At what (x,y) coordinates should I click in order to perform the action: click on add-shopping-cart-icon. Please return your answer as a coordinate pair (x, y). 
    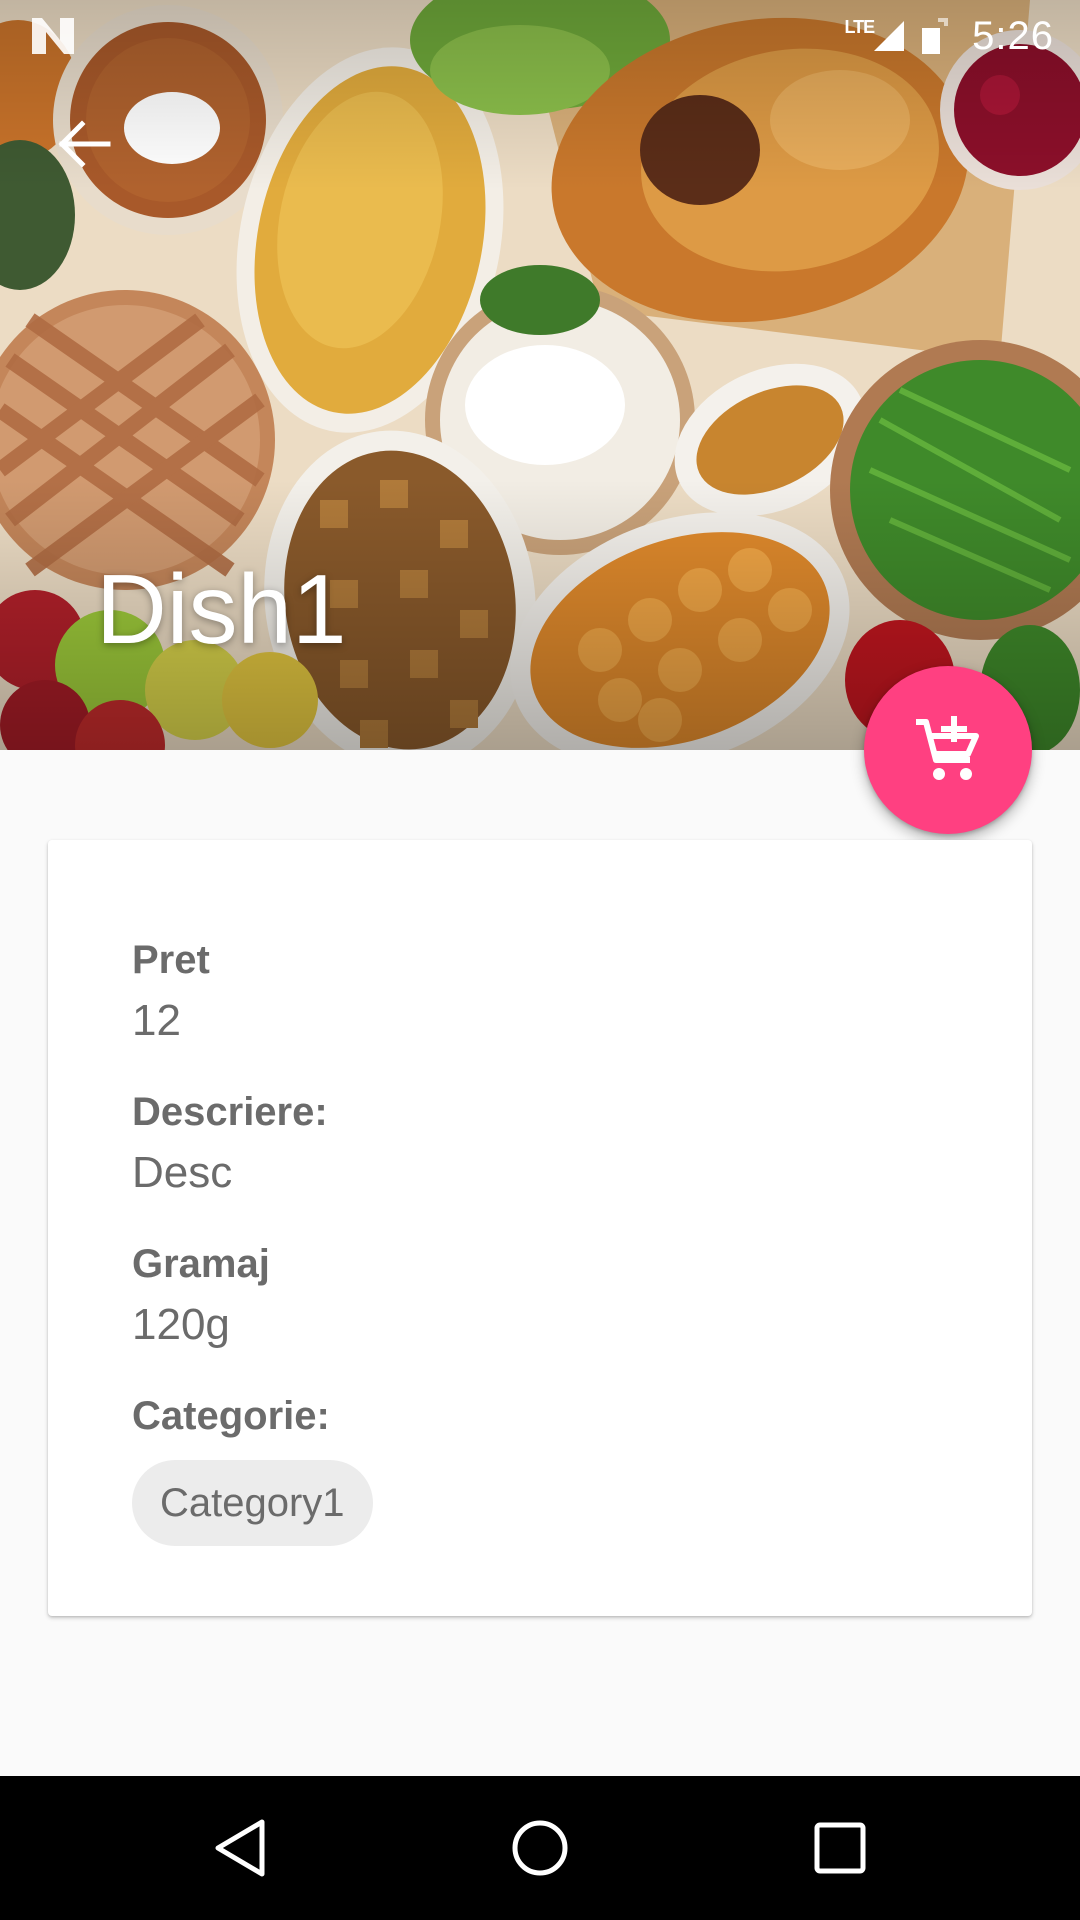
    Looking at the image, I should click on (947, 748).